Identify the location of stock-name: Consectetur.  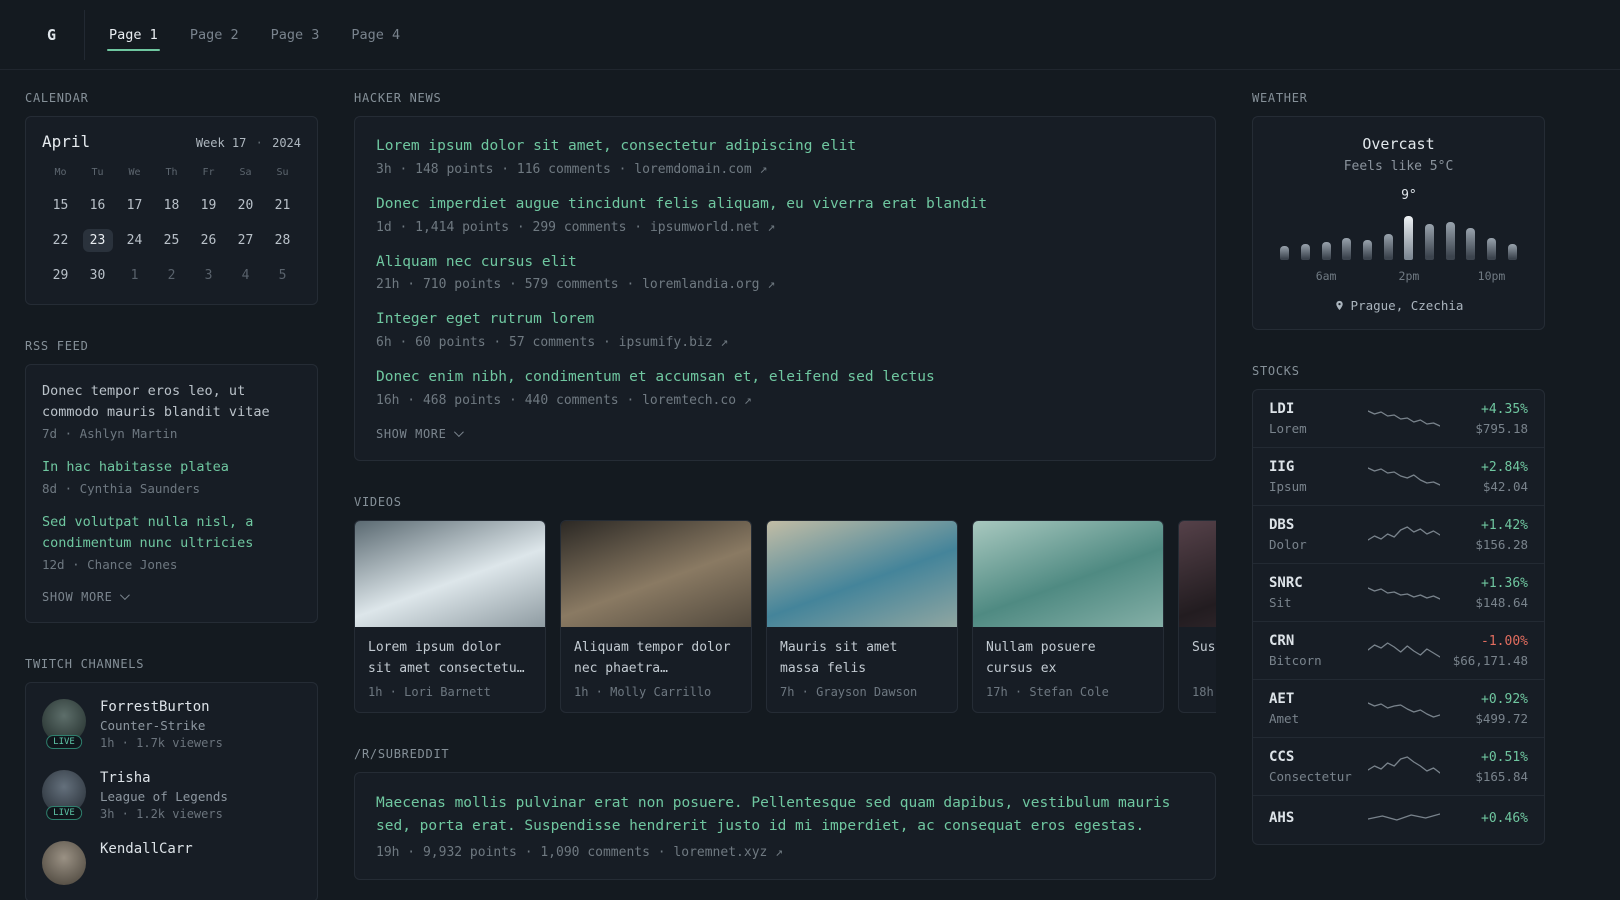
(1310, 776).